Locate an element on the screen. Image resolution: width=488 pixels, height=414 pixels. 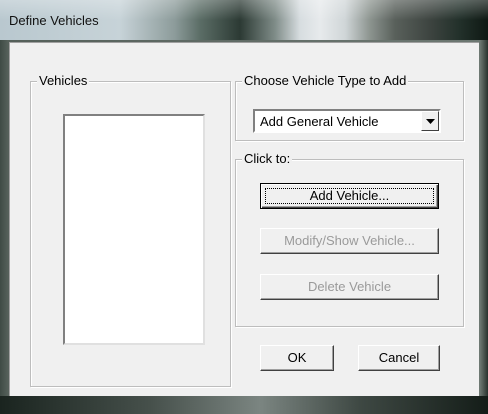
window-bottom-edge is located at coordinates (244, 405).